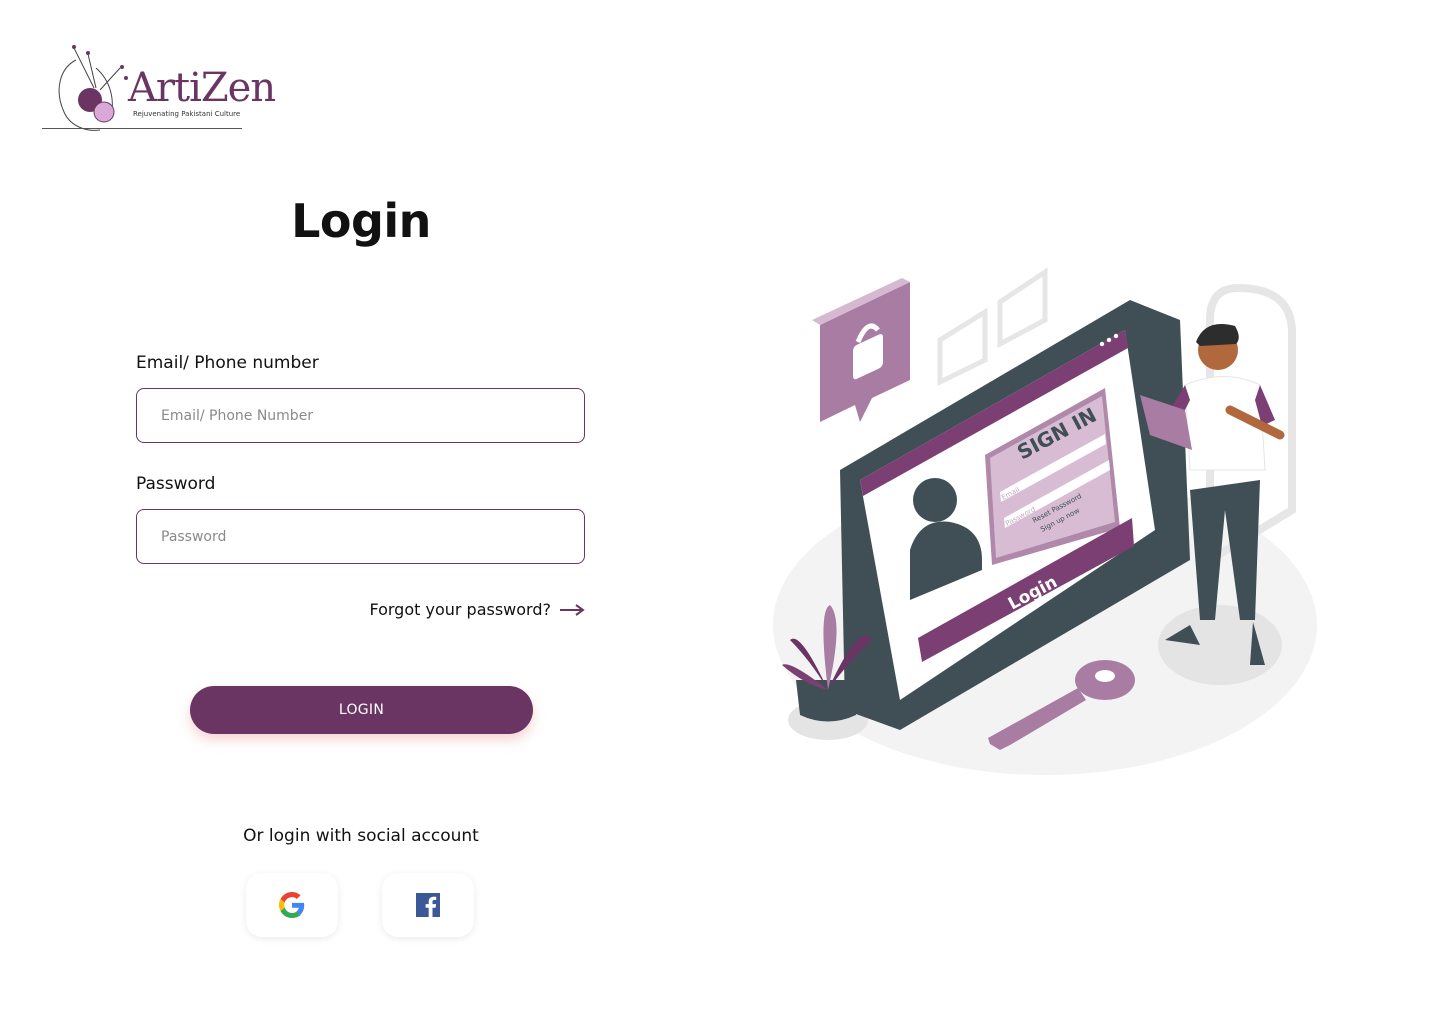 The width and height of the screenshot is (1440, 1024). I want to click on login-button: LOGIN, so click(361, 710).